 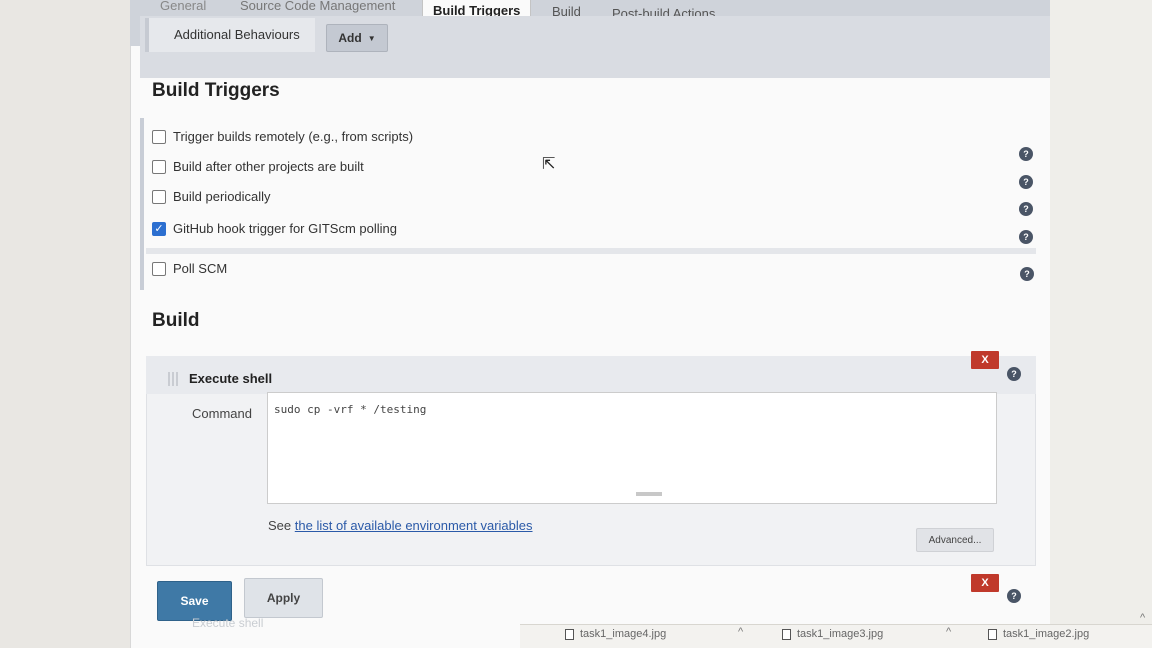 What do you see at coordinates (228, 623) in the screenshot?
I see `second-step-title: Execute shell` at bounding box center [228, 623].